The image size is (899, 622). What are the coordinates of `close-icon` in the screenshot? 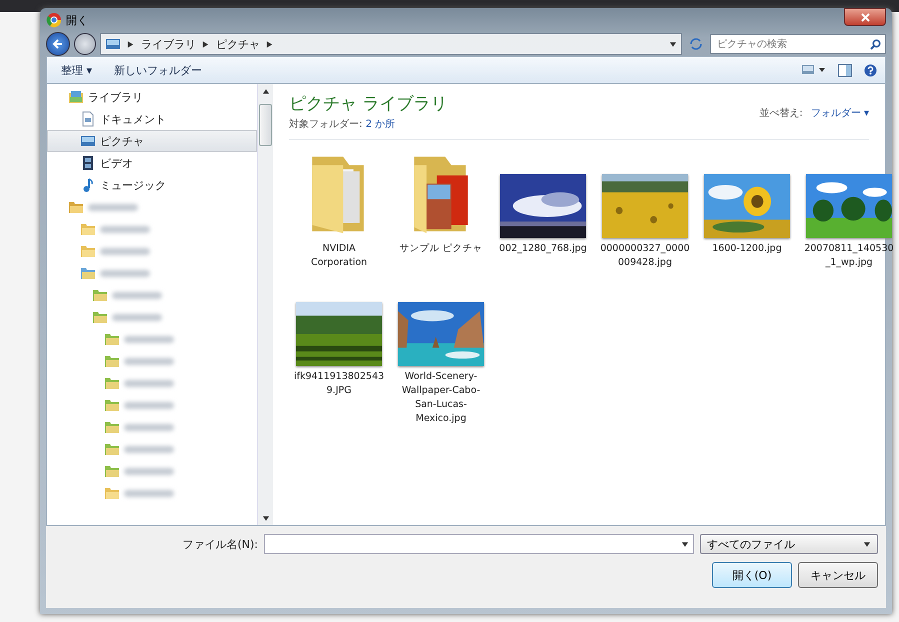 It's located at (865, 17).